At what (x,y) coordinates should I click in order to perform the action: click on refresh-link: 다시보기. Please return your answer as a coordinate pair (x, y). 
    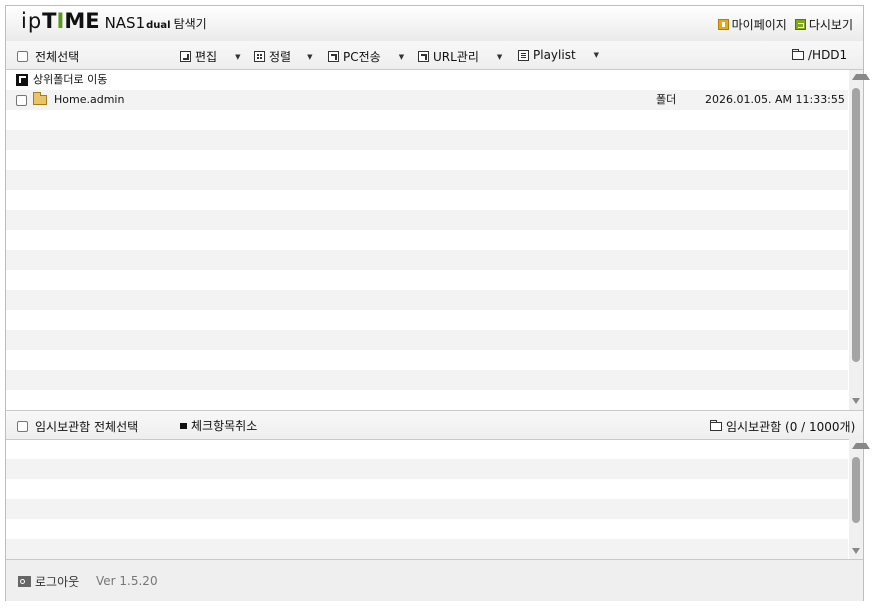
    Looking at the image, I should click on (823, 24).